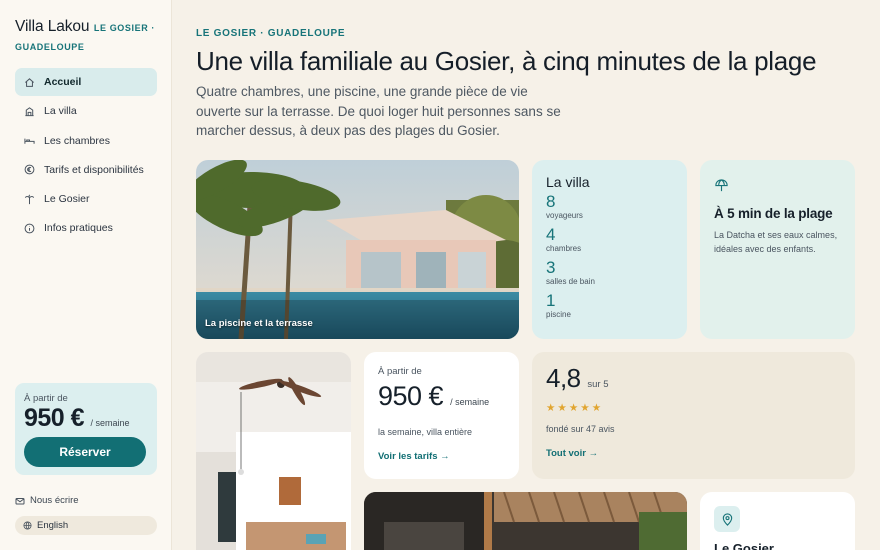 Image resolution: width=880 pixels, height=550 pixels. Describe the element at coordinates (20, 501) in the screenshot. I see `mail-icon` at that location.